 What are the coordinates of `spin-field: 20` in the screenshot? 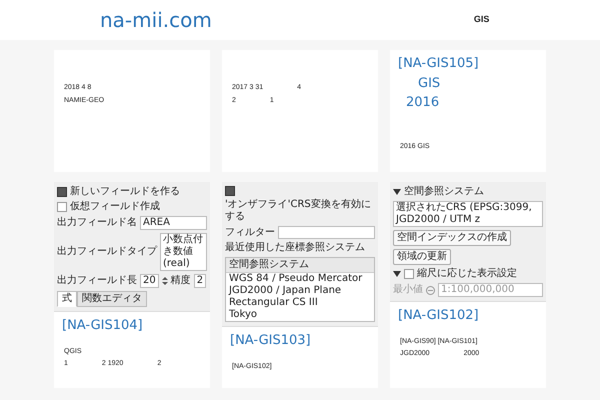 It's located at (149, 281).